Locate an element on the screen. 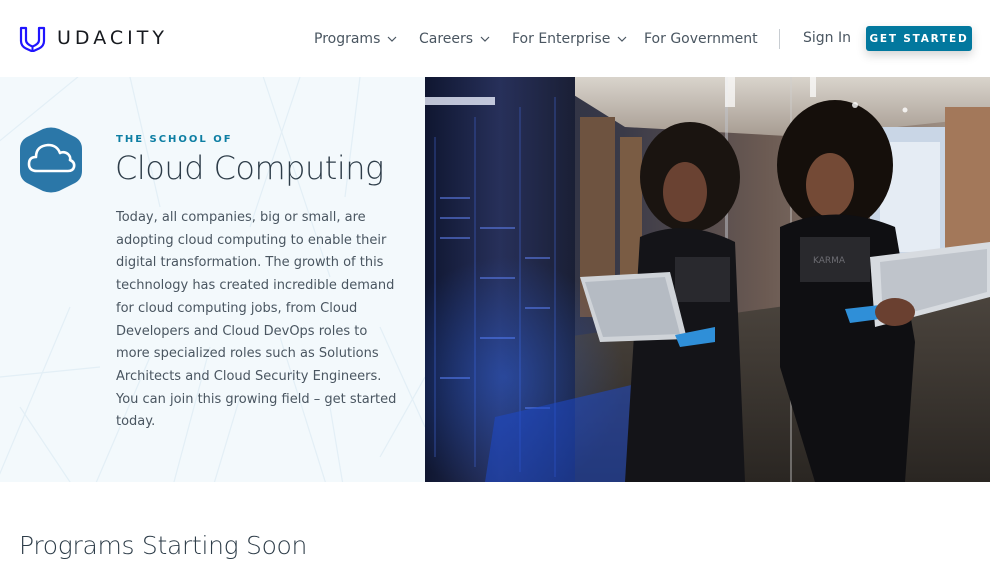  shirt-text: KARMA is located at coordinates (829, 261).